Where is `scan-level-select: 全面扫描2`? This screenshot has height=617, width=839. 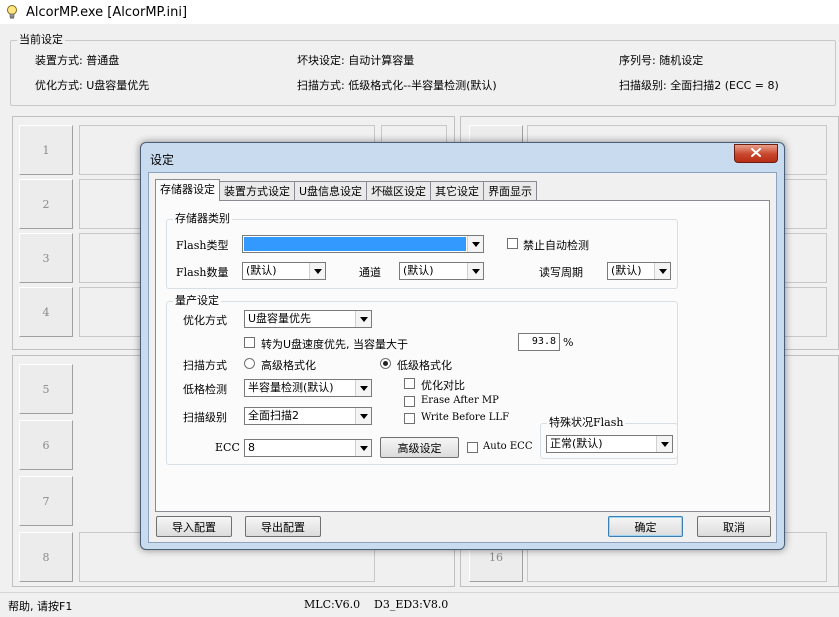 scan-level-select: 全面扫描2 is located at coordinates (308, 416).